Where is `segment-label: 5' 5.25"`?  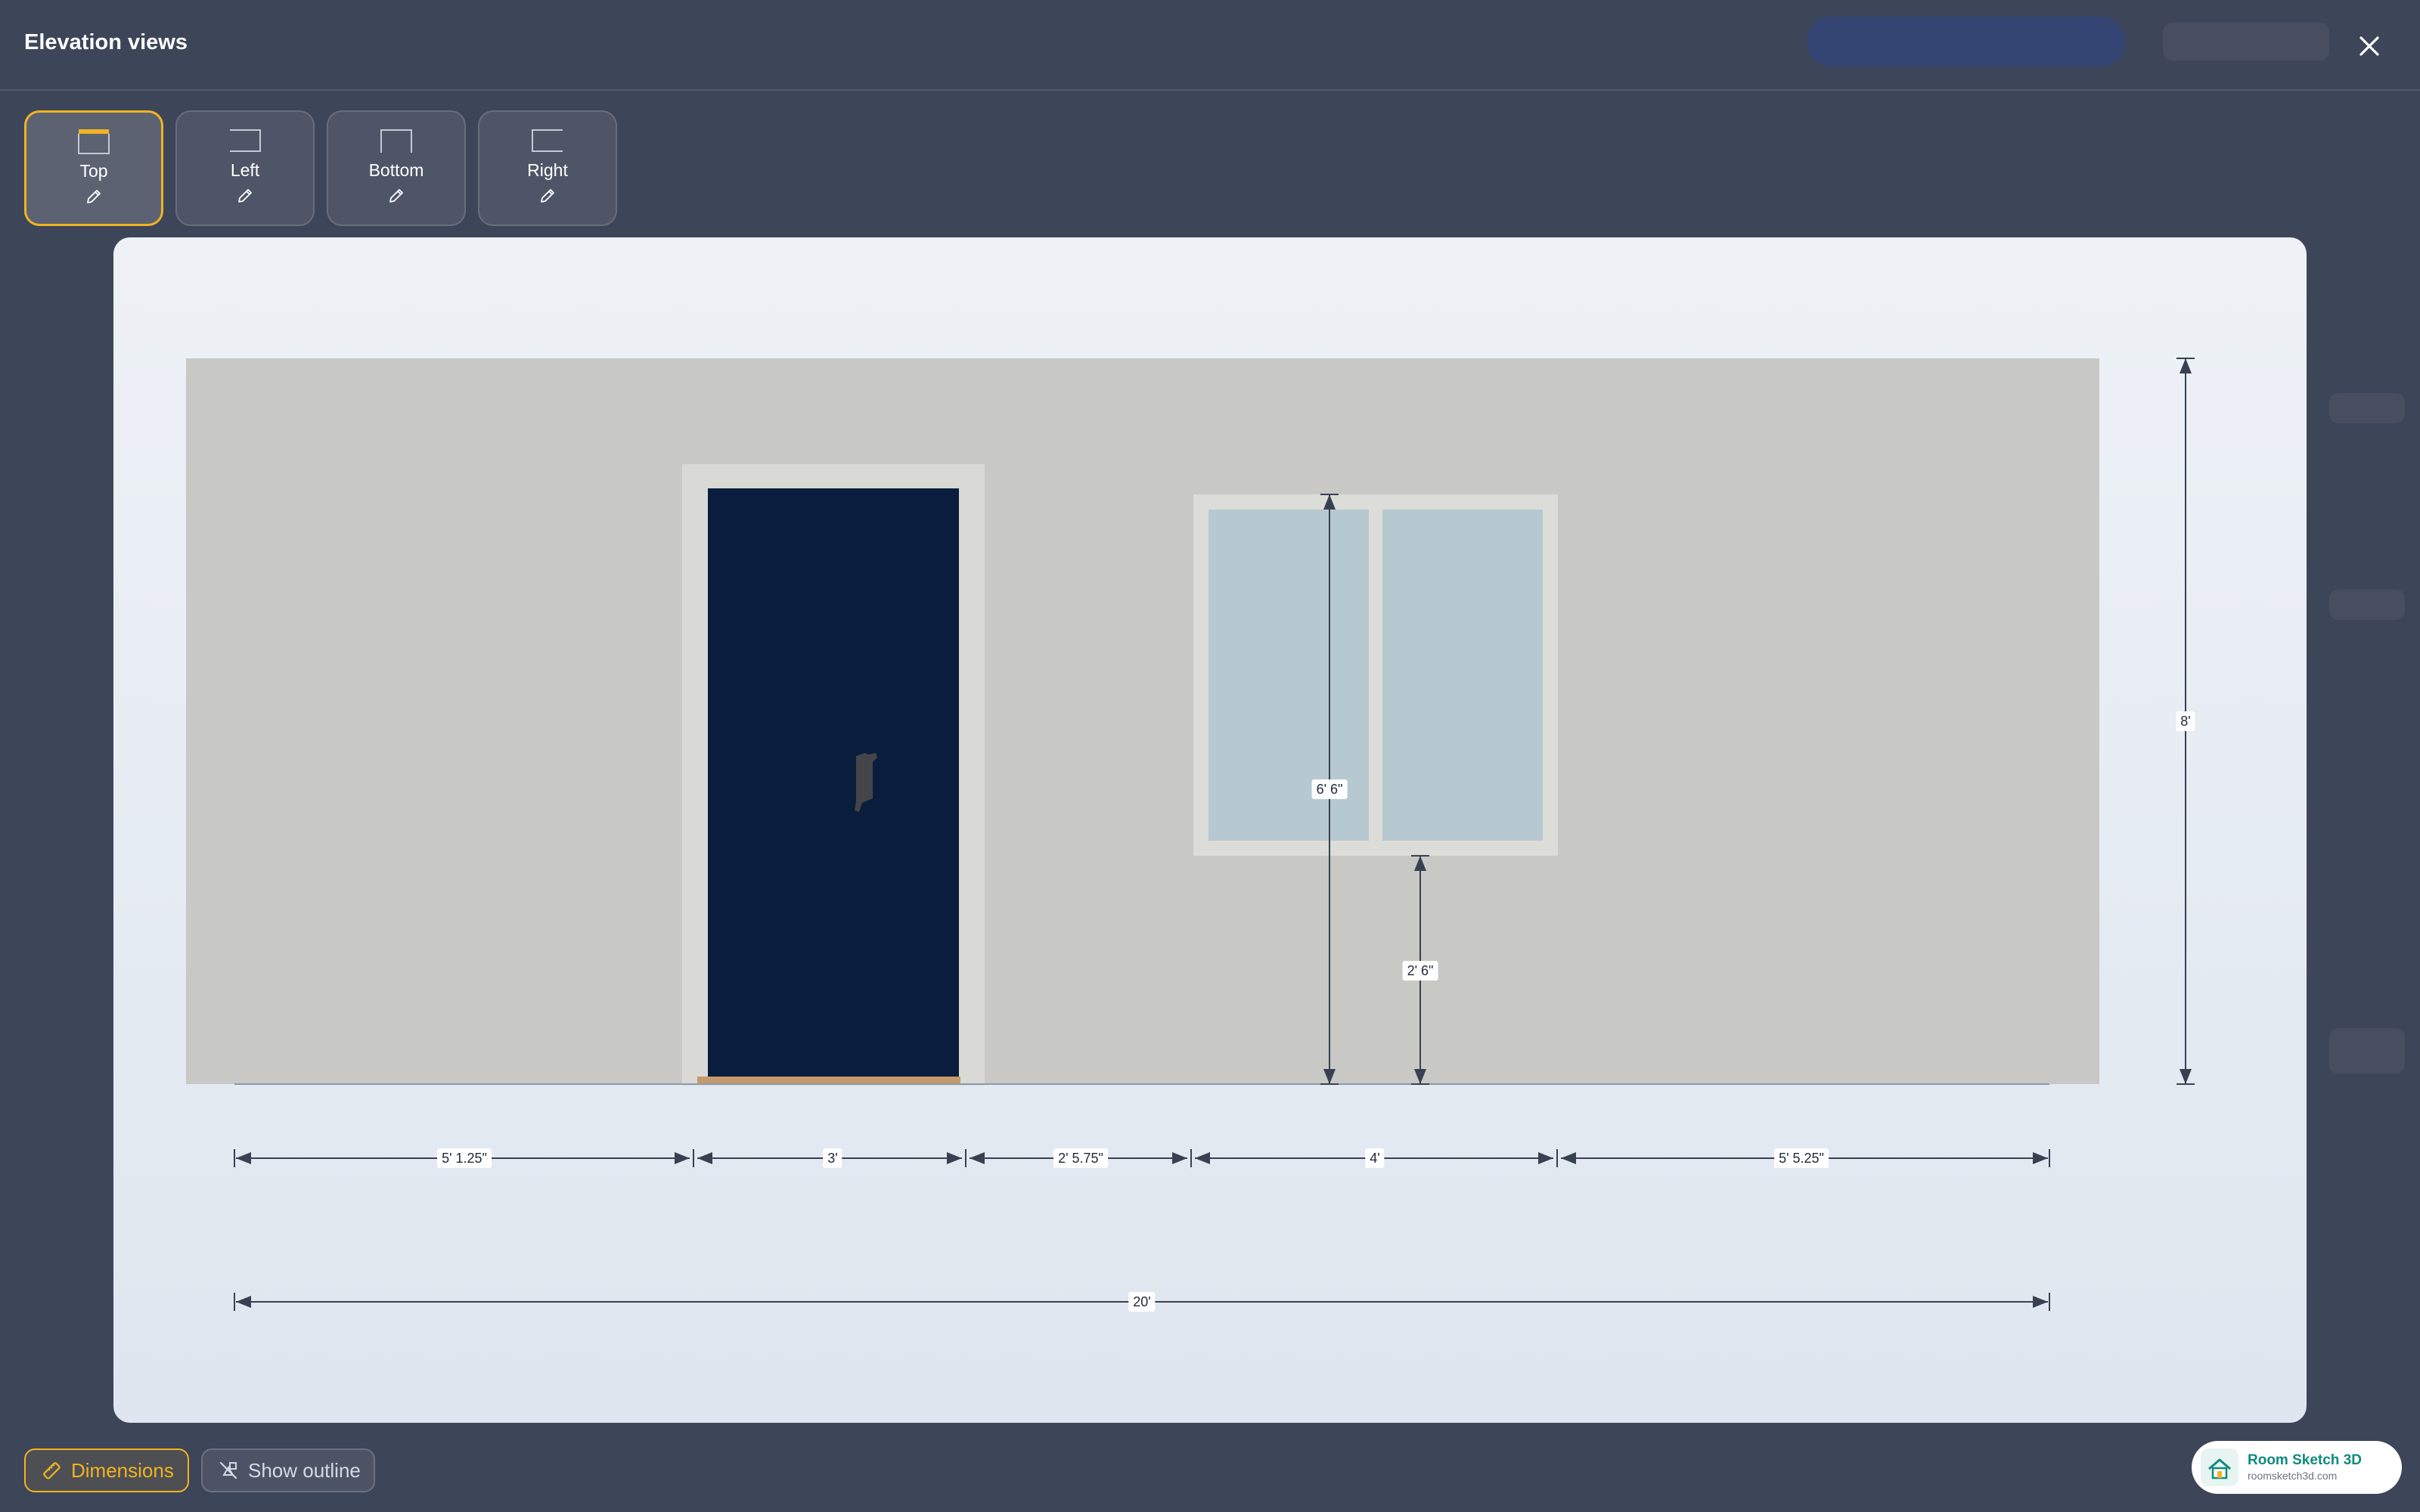
segment-label: 5' 5.25" is located at coordinates (1801, 1158).